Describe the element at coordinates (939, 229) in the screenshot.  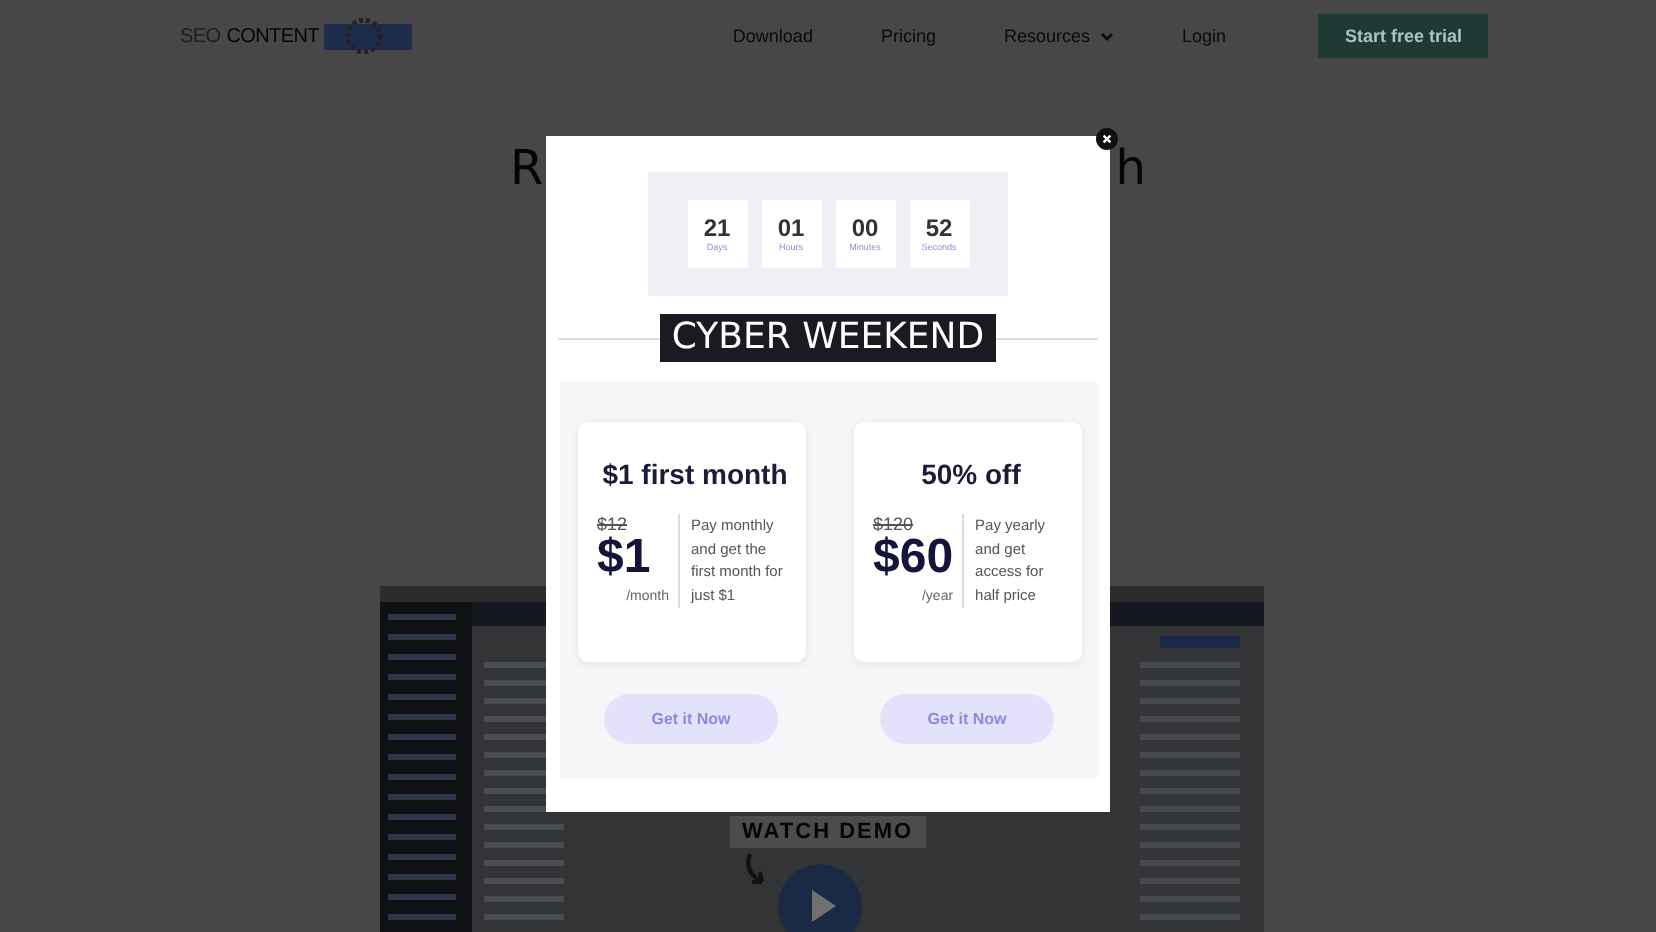
I see `countdown-value: 52` at that location.